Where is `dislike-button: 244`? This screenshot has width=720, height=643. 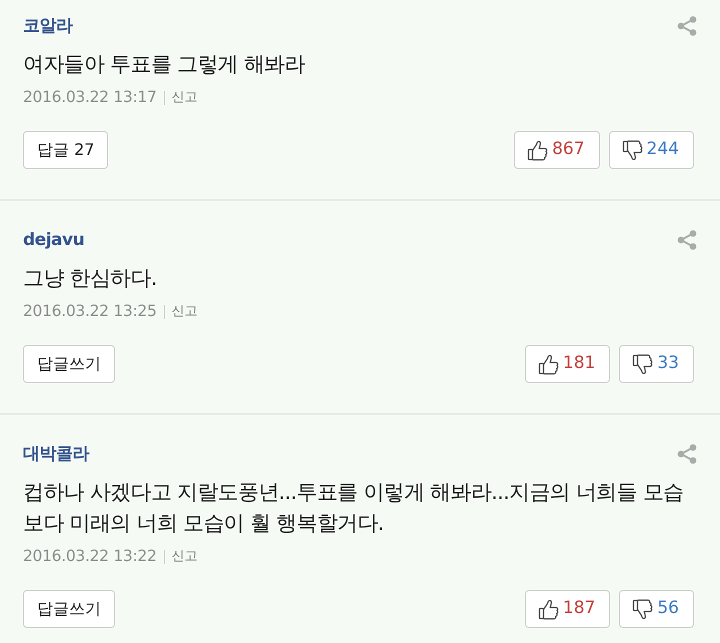
dislike-button: 244 is located at coordinates (651, 150).